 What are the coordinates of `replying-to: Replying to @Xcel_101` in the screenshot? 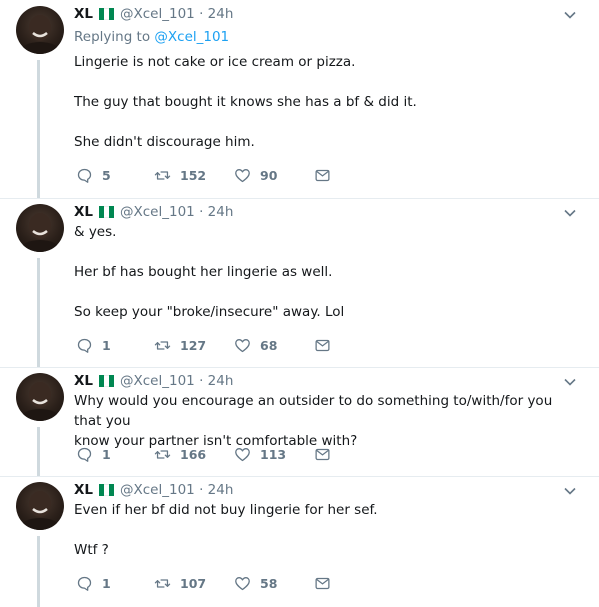 It's located at (151, 37).